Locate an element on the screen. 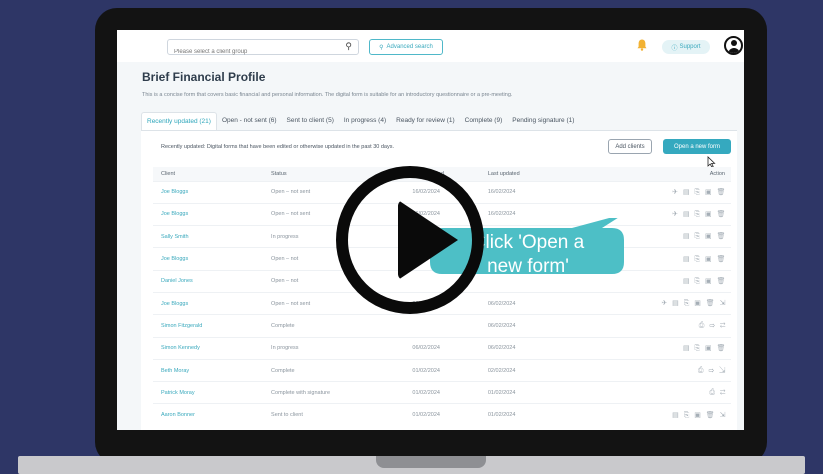 Image resolution: width=823 pixels, height=474 pixels. column-action: Action is located at coordinates (647, 174).